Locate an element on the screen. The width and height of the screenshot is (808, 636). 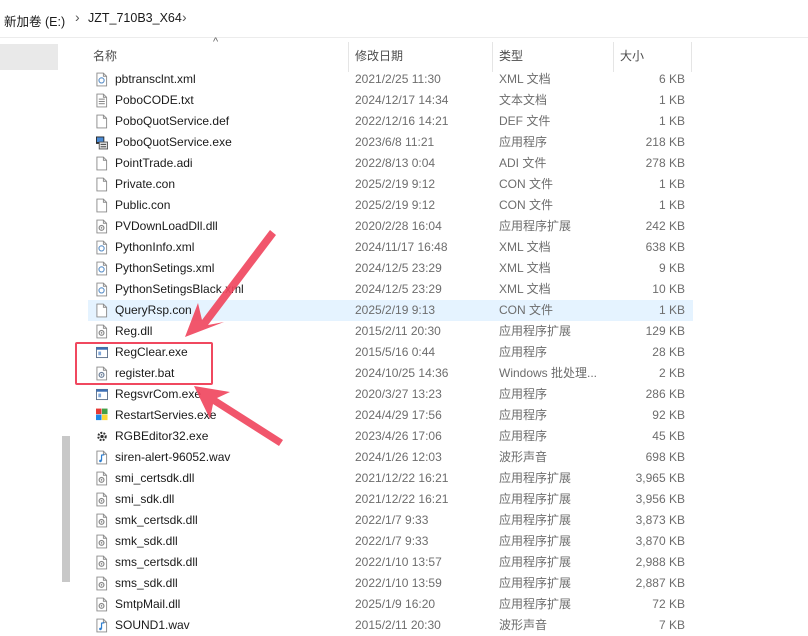
file-name: RGBEditor32.exe is located at coordinates (162, 436).